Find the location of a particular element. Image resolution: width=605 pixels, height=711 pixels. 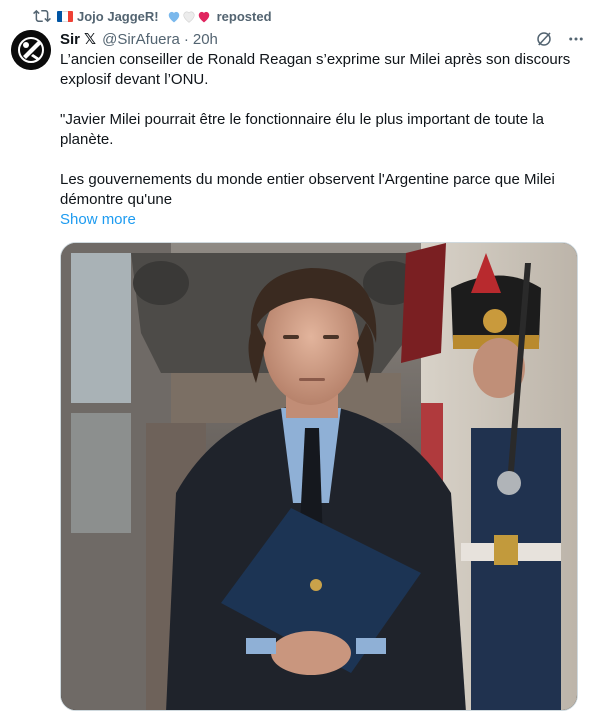

france-flag-icon is located at coordinates (65, 16).